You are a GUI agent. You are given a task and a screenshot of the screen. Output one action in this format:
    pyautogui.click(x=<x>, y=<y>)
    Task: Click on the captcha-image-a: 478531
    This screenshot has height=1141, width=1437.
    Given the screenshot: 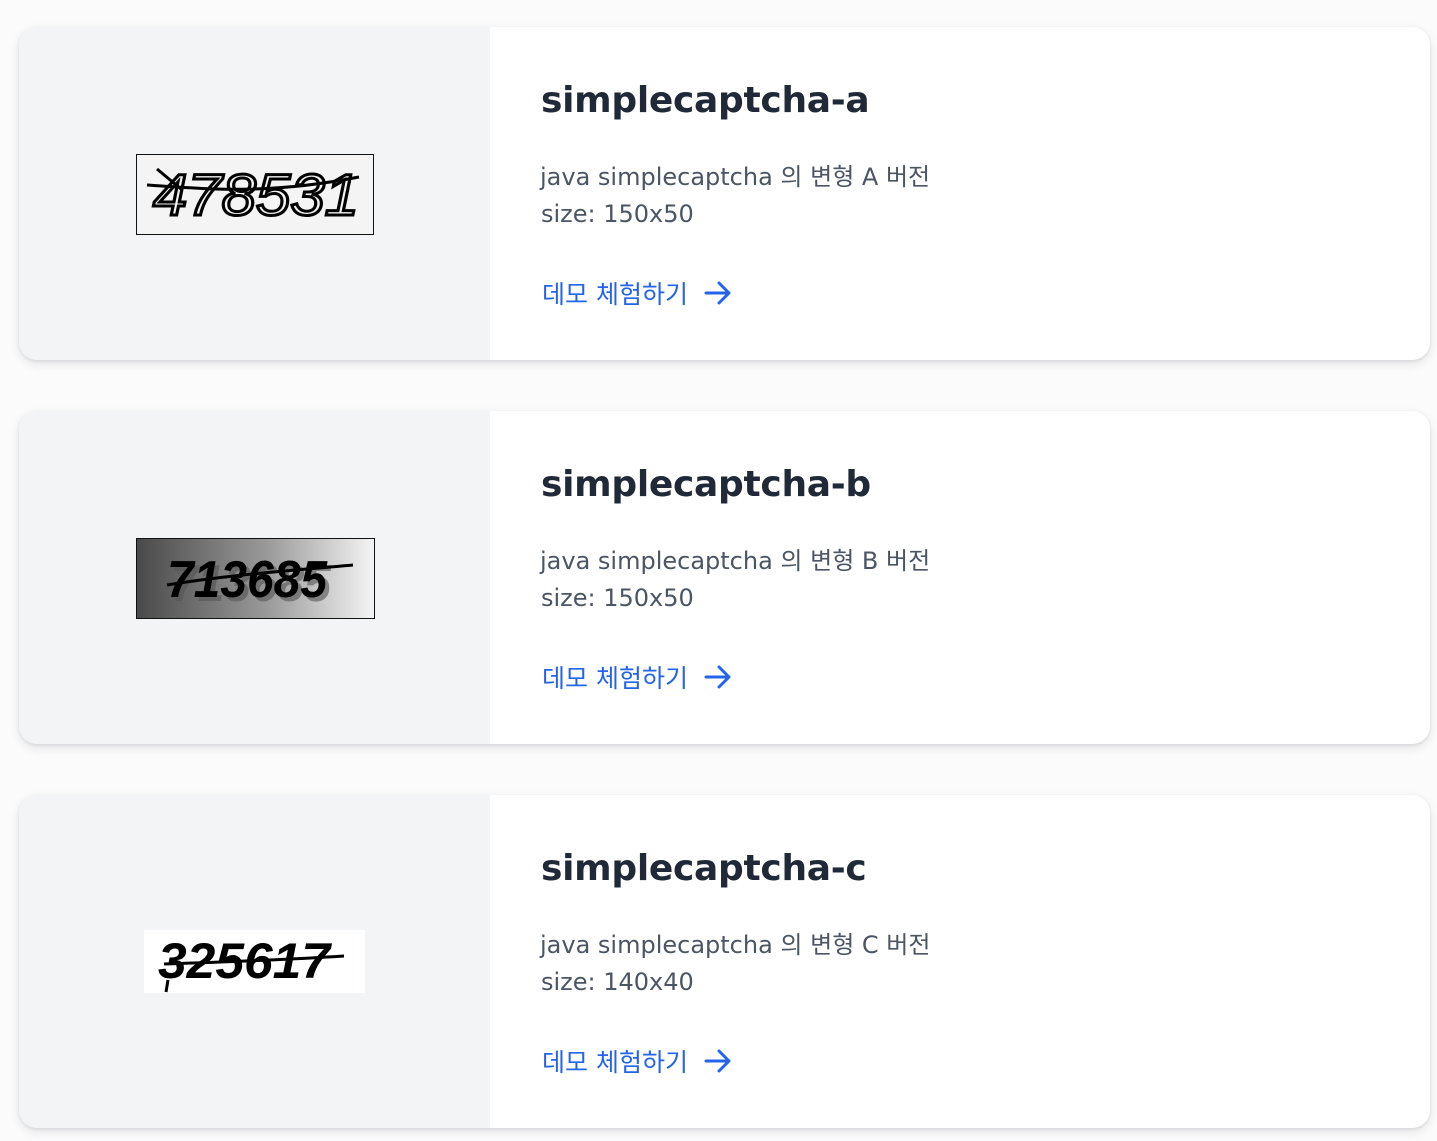 What is the action you would take?
    pyautogui.click(x=255, y=194)
    